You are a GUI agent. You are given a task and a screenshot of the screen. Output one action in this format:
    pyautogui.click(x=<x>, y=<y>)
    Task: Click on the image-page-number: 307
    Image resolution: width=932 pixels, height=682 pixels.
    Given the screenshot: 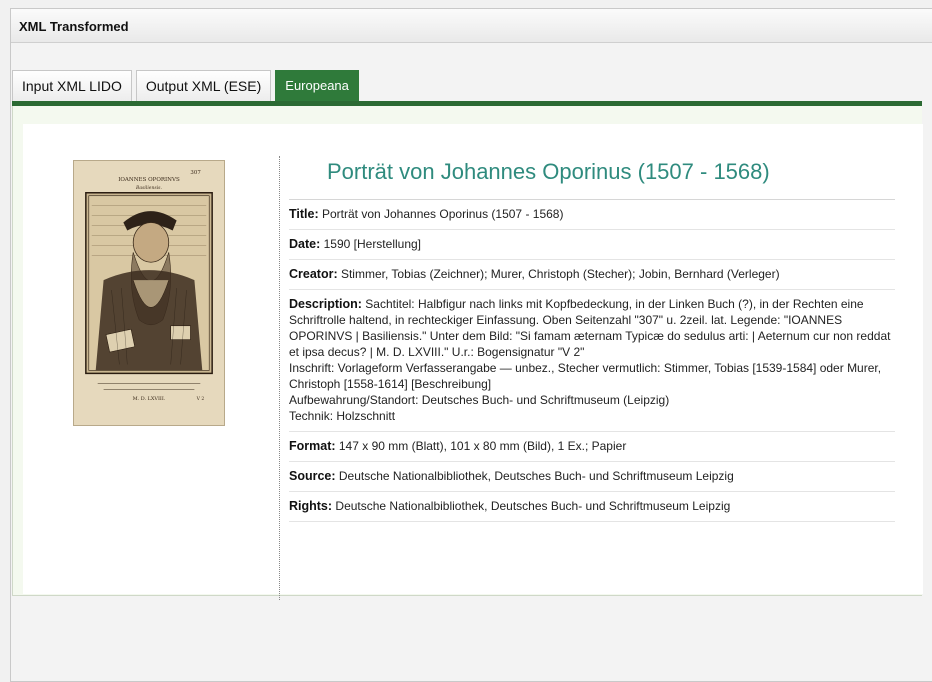 What is the action you would take?
    pyautogui.click(x=195, y=173)
    